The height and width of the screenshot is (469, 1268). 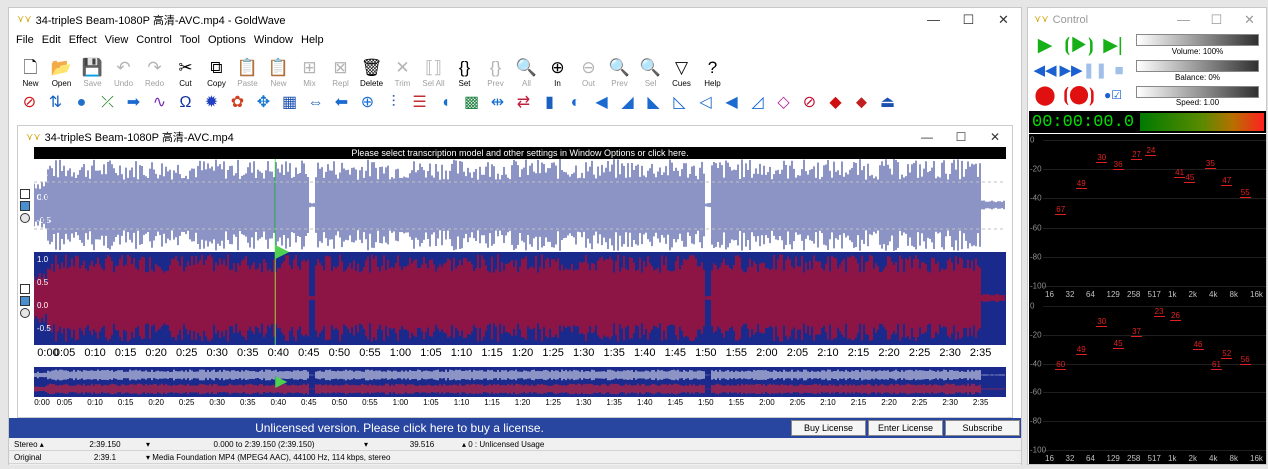 What do you see at coordinates (117, 40) in the screenshot?
I see `menu-view: View` at bounding box center [117, 40].